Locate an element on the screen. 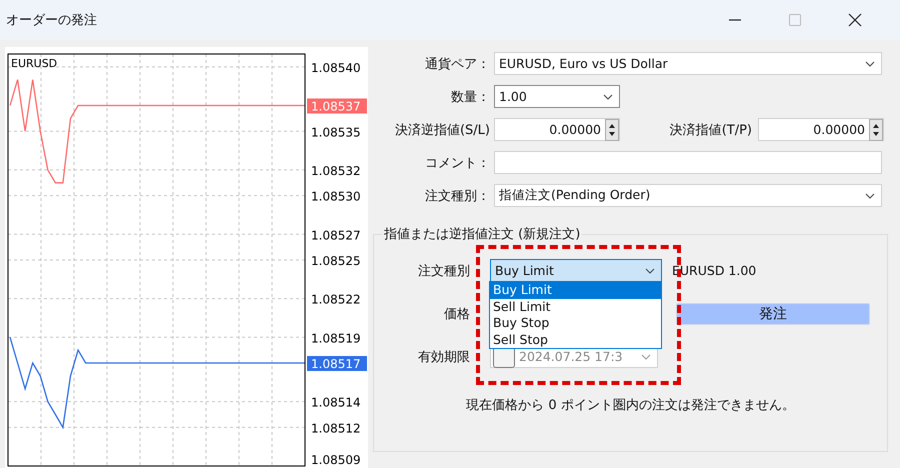  axis-label: 1.08532 is located at coordinates (336, 171).